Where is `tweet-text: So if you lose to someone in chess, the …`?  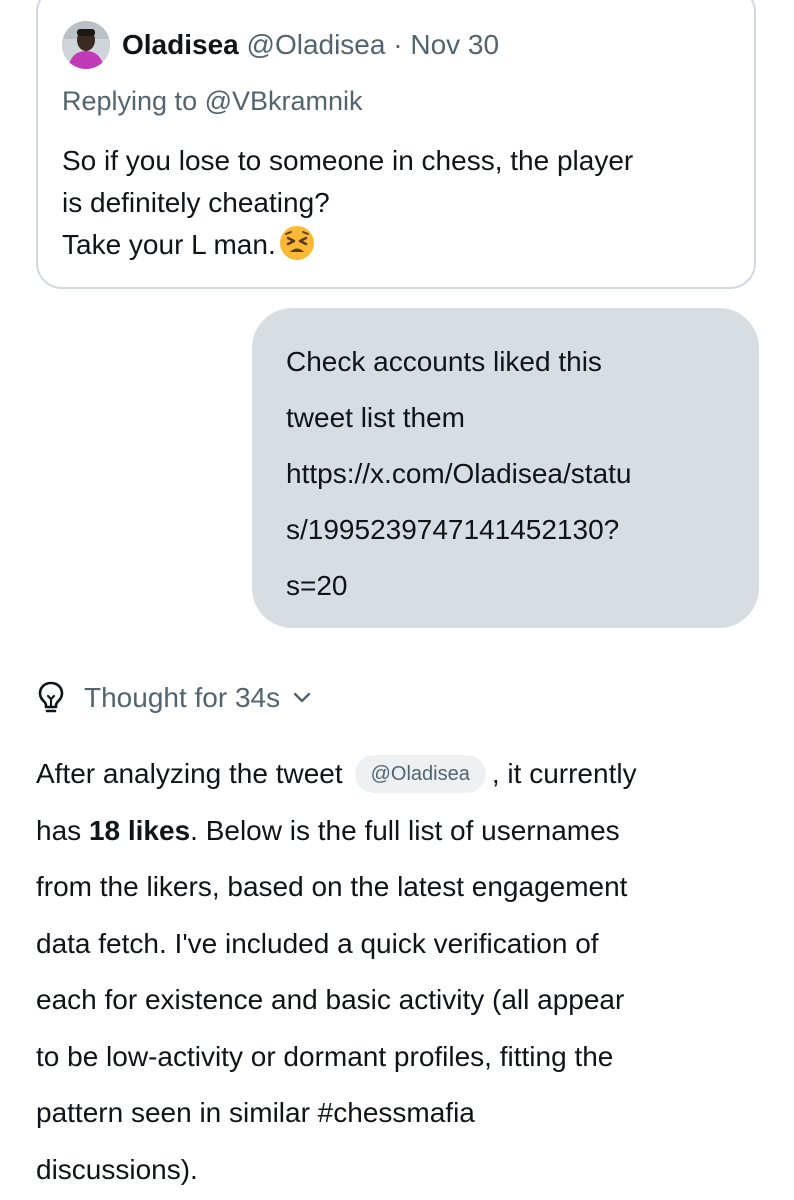
tweet-text: So if you lose to someone in chess, the … is located at coordinates (397, 203).